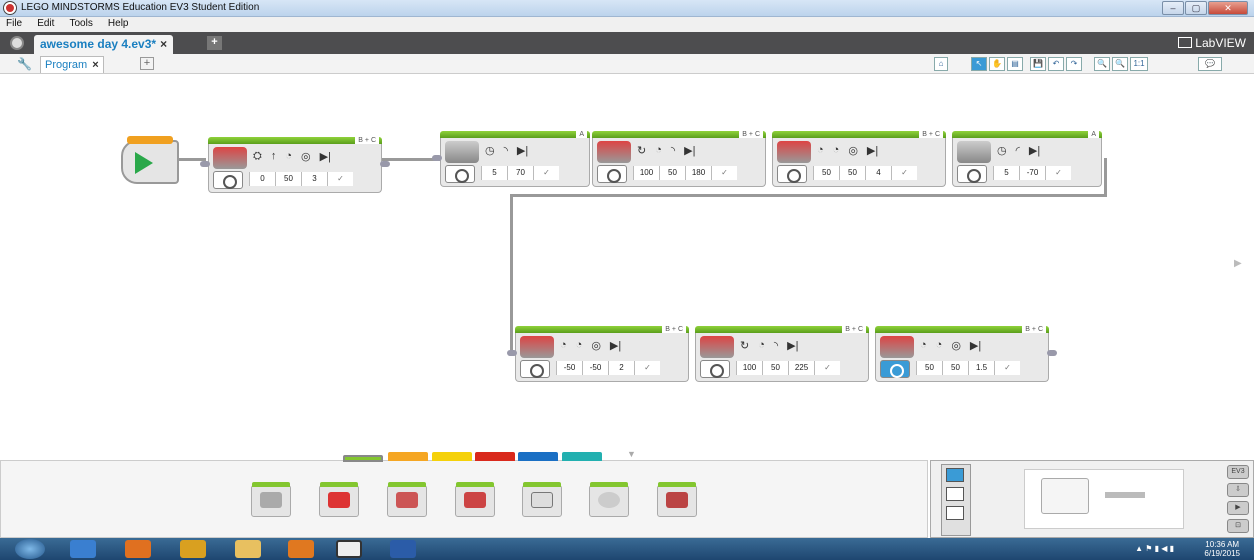 Image resolution: width=1254 pixels, height=560 pixels. What do you see at coordinates (520, 173) in the screenshot?
I see `power-input: 70` at bounding box center [520, 173].